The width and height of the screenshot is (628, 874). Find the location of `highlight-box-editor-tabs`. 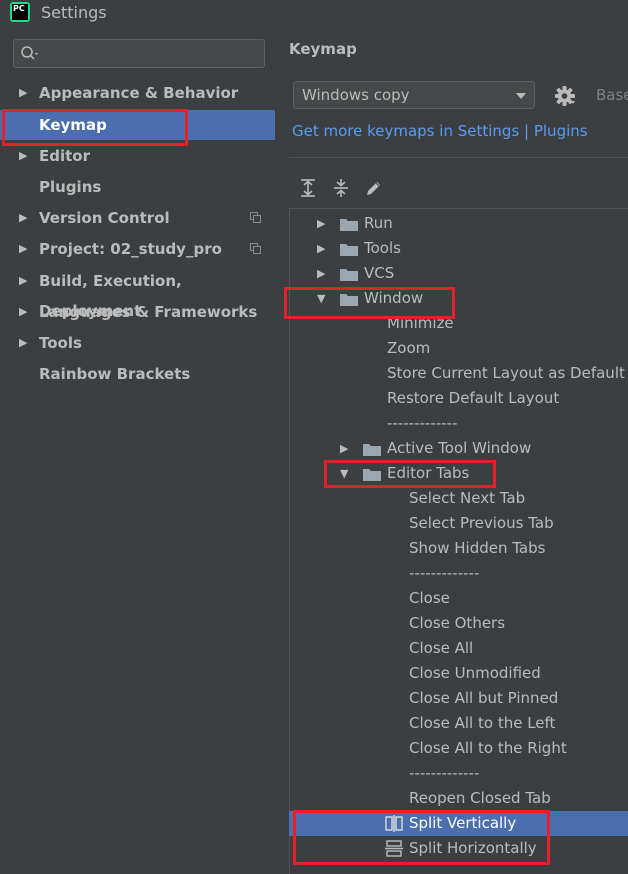

highlight-box-editor-tabs is located at coordinates (410, 474).